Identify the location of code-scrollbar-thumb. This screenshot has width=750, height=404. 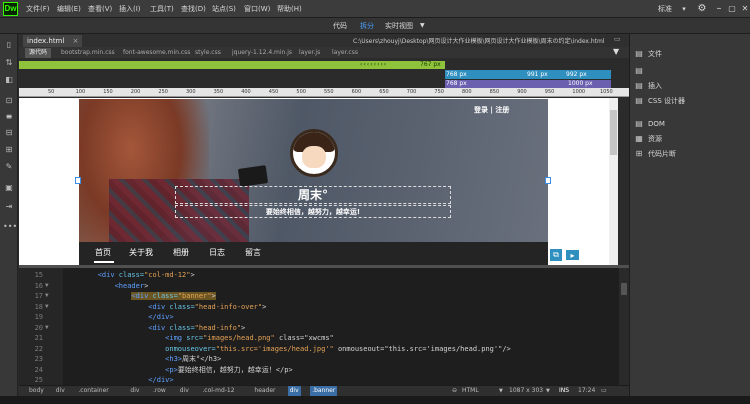
(624, 289).